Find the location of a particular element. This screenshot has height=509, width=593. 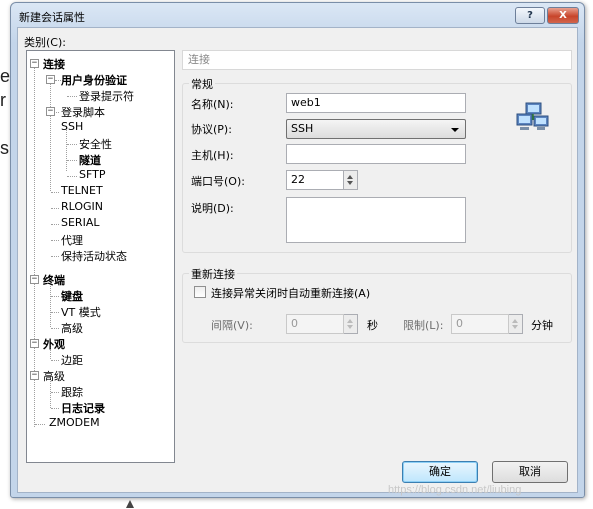

cancel-button: 取消 is located at coordinates (530, 472).